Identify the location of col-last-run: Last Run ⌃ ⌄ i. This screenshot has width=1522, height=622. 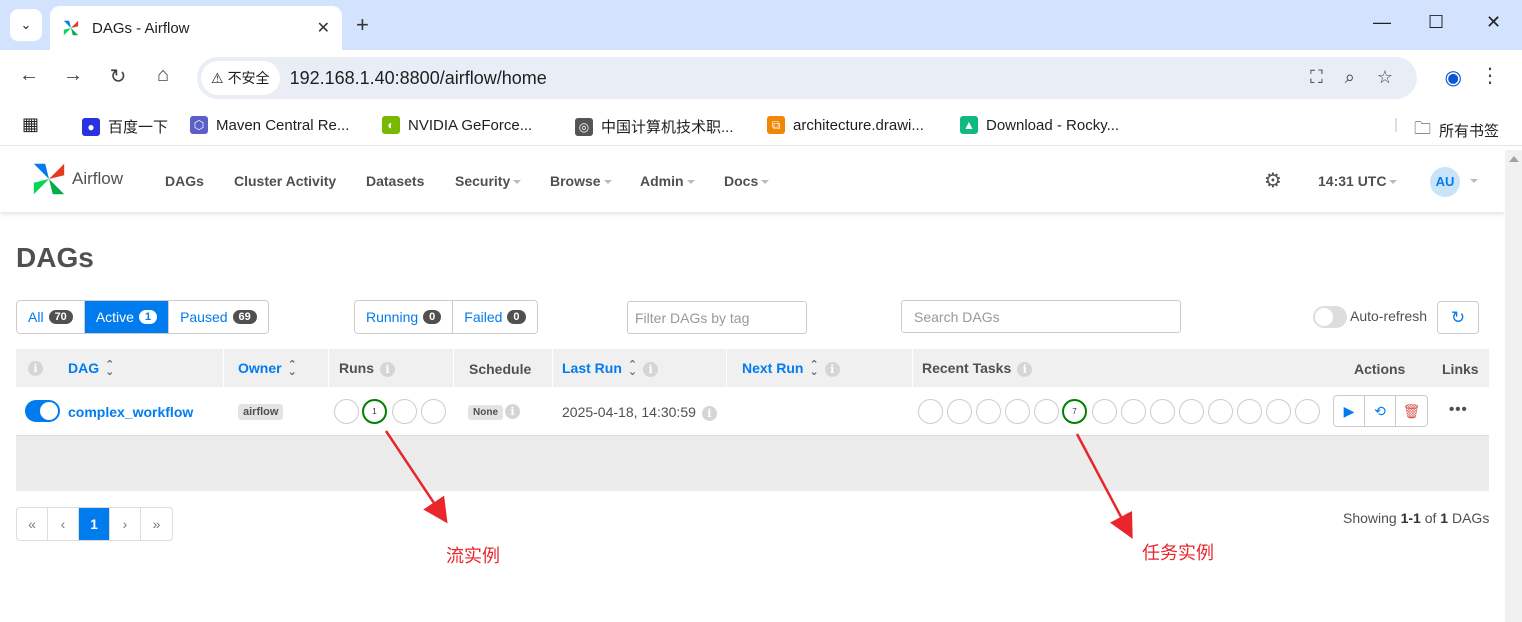
(610, 369).